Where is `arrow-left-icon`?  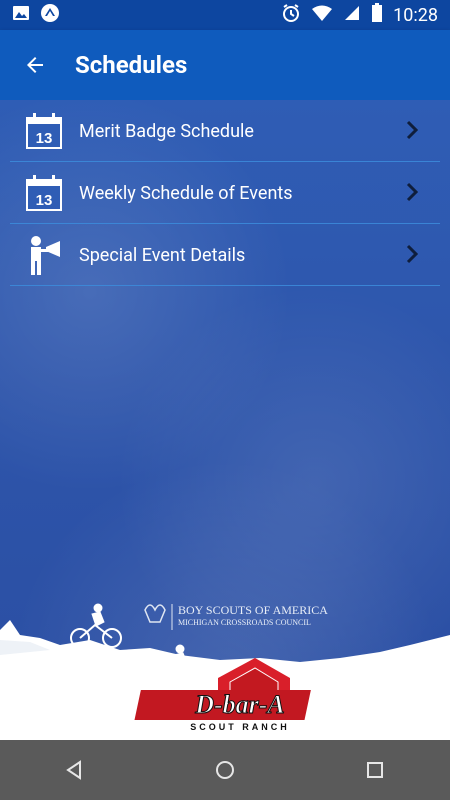
arrow-left-icon is located at coordinates (35, 65).